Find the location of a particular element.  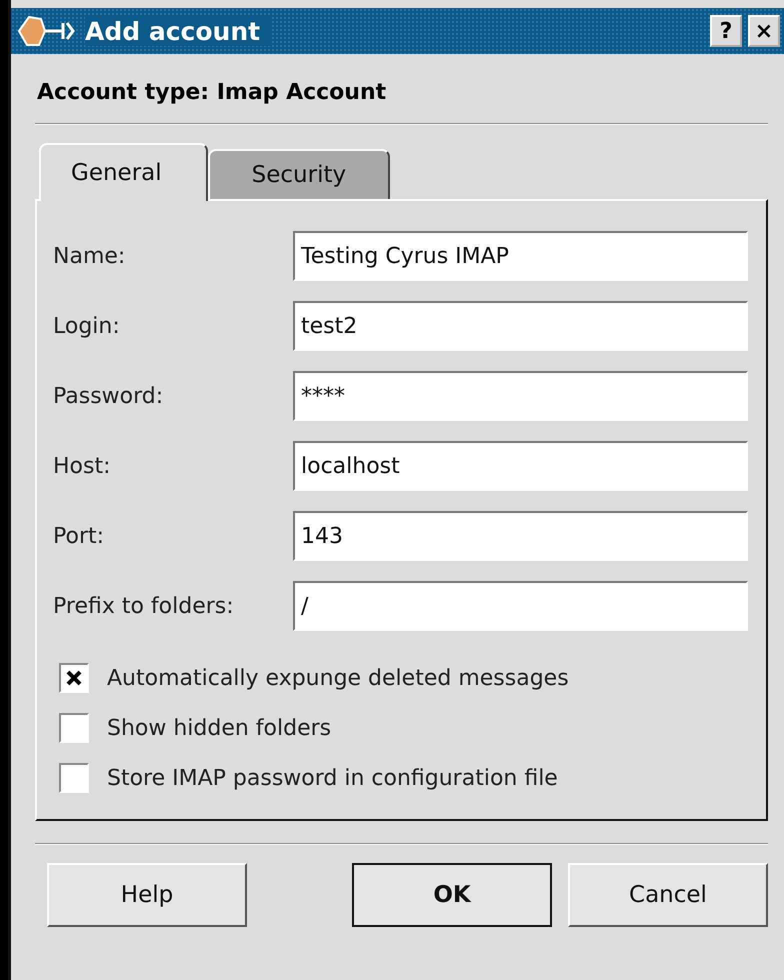

help-button: ? is located at coordinates (726, 31).